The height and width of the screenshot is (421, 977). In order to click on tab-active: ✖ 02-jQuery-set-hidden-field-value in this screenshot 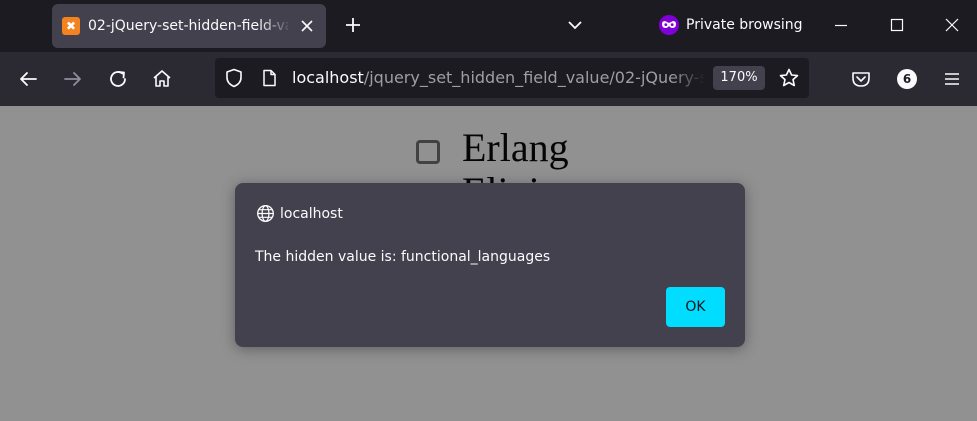, I will do `click(189, 26)`.